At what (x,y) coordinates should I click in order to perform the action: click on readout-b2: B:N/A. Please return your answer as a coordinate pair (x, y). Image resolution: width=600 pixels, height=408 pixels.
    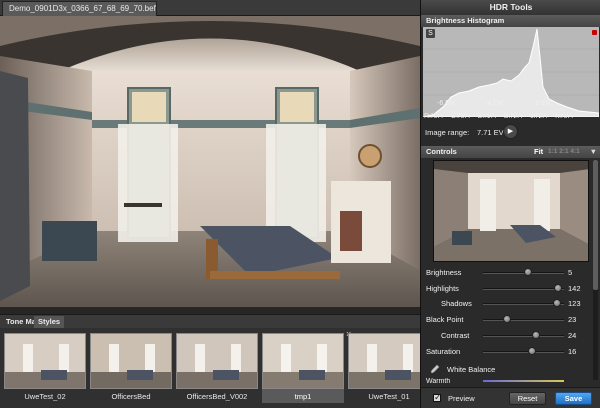
    Looking at the image, I should click on (513, 116).